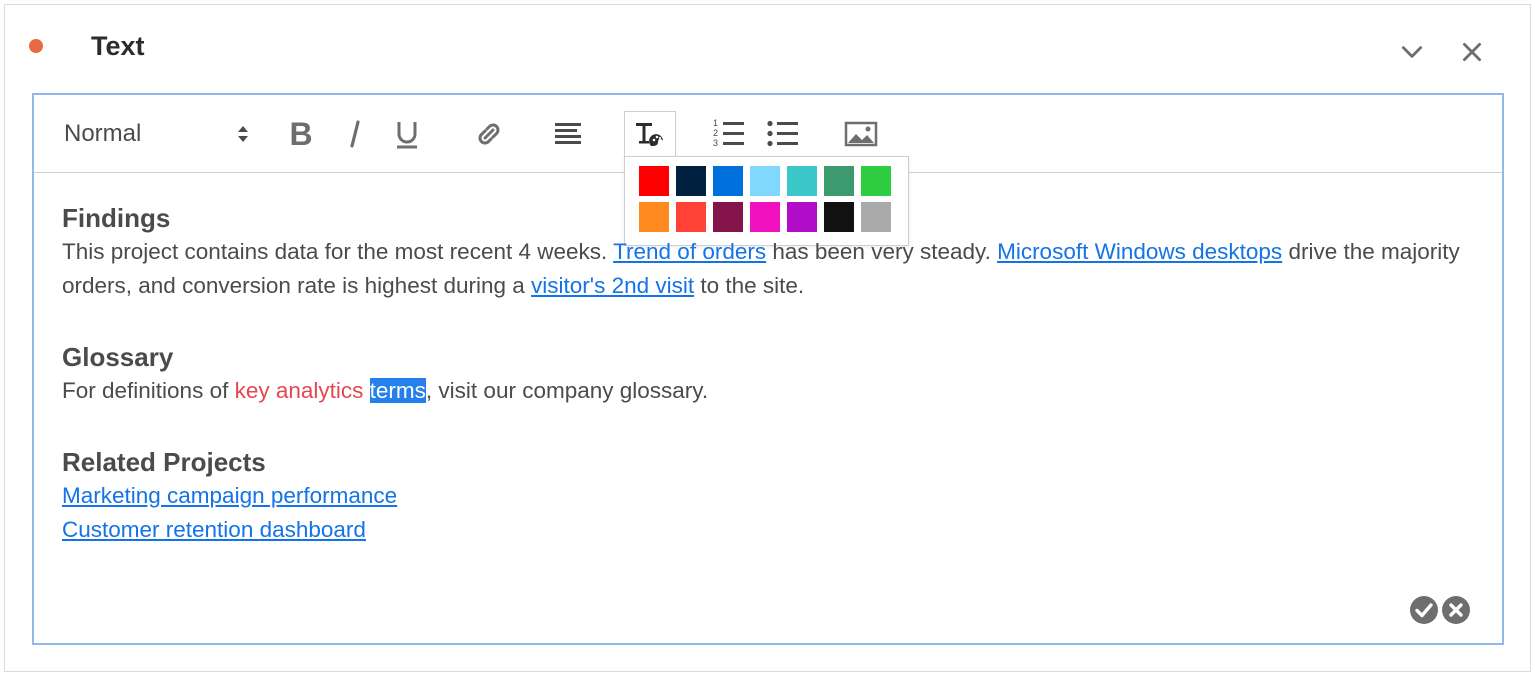  I want to click on findings-text: has been very steady., so click(882, 251).